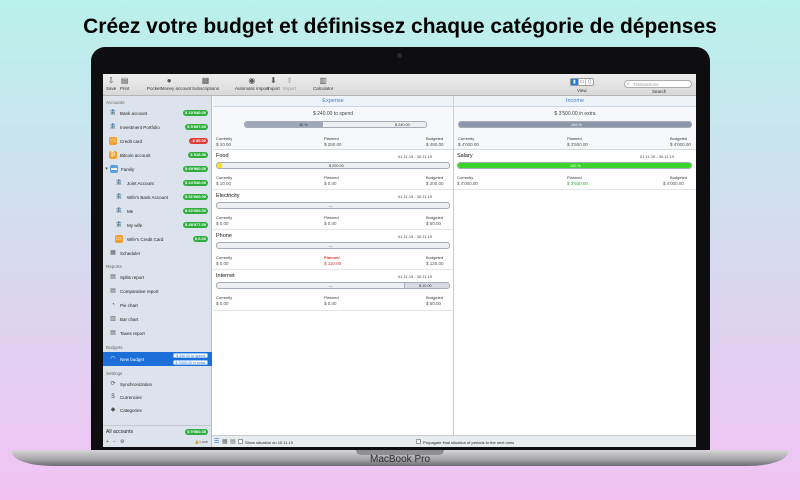 The height and width of the screenshot is (500, 800). What do you see at coordinates (122, 442) in the screenshot?
I see `gear-icon: ⚙` at bounding box center [122, 442].